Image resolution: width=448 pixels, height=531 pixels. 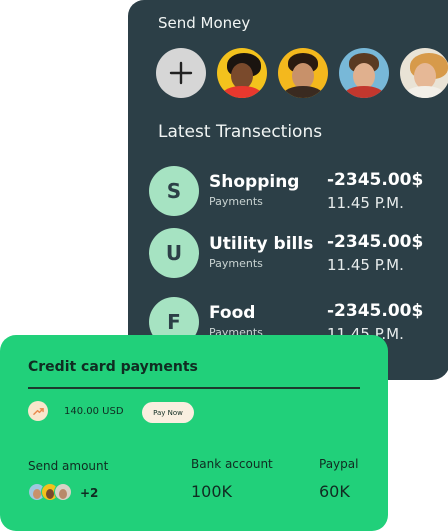 What do you see at coordinates (212, 491) in the screenshot?
I see `bank-account-value: 100K` at bounding box center [212, 491].